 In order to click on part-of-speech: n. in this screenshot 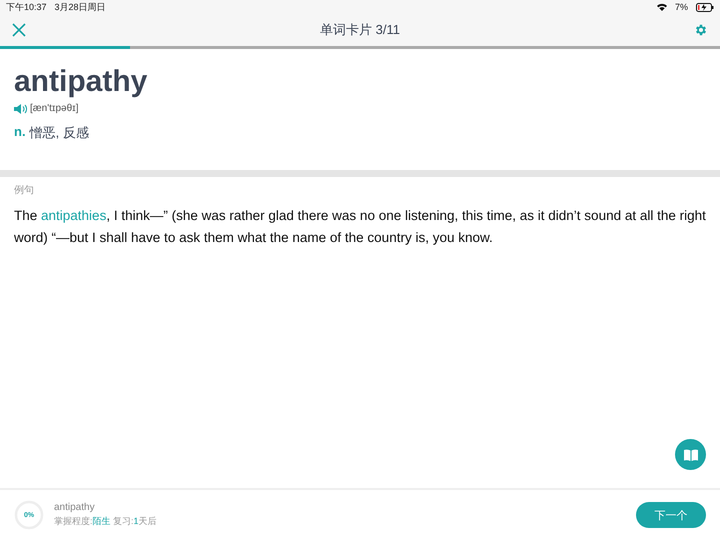, I will do `click(20, 132)`.